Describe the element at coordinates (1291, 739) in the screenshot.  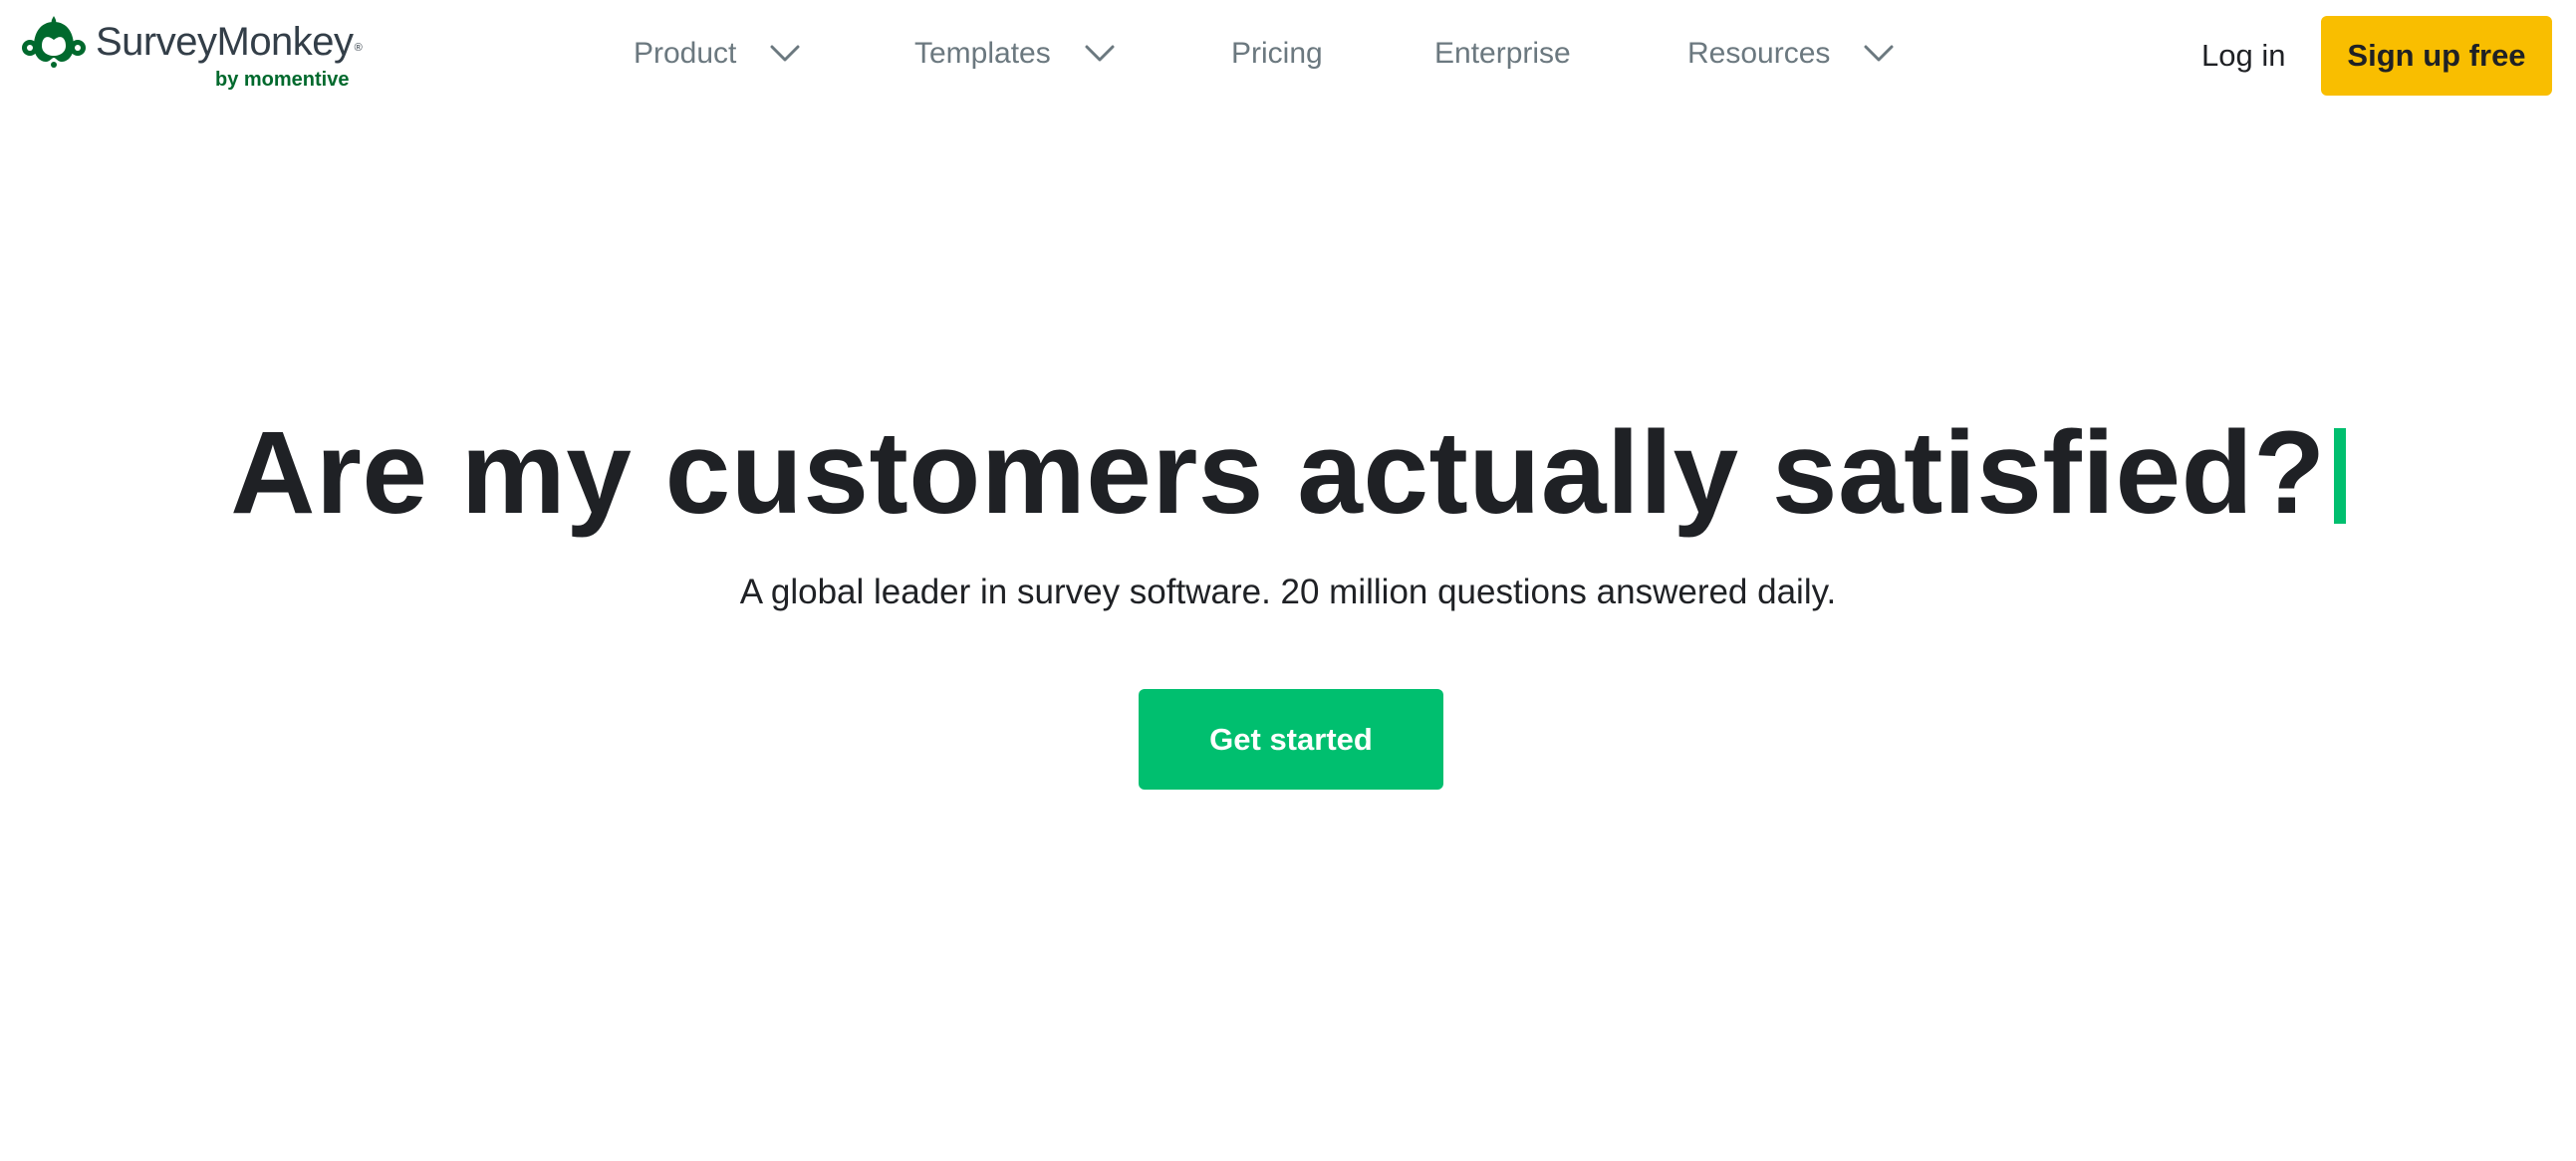
I see `get-started-button: Get started` at that location.